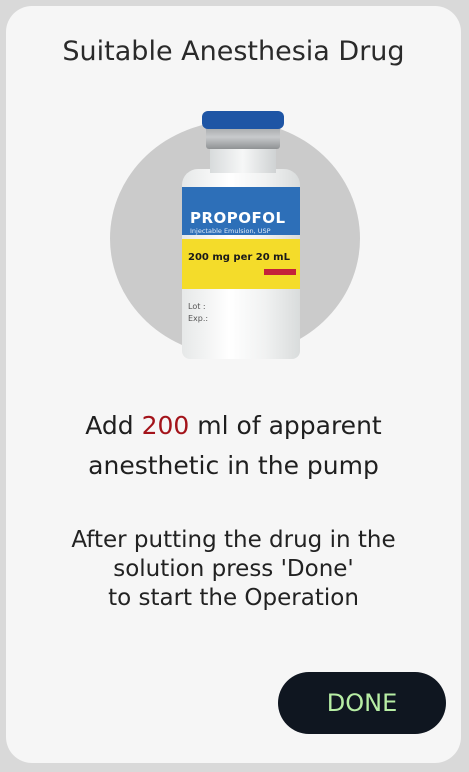 This screenshot has width=469, height=772. What do you see at coordinates (197, 306) in the screenshot?
I see `vial-lot: Lot :` at bounding box center [197, 306].